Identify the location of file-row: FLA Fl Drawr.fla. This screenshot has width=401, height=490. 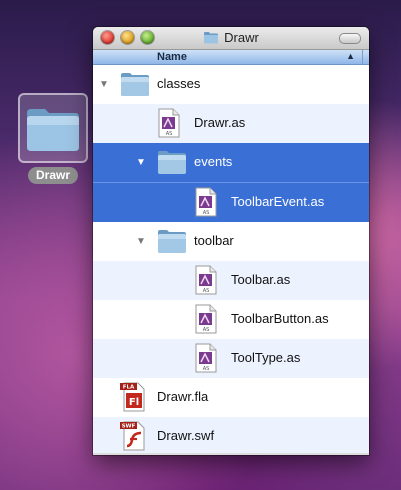
(231, 397).